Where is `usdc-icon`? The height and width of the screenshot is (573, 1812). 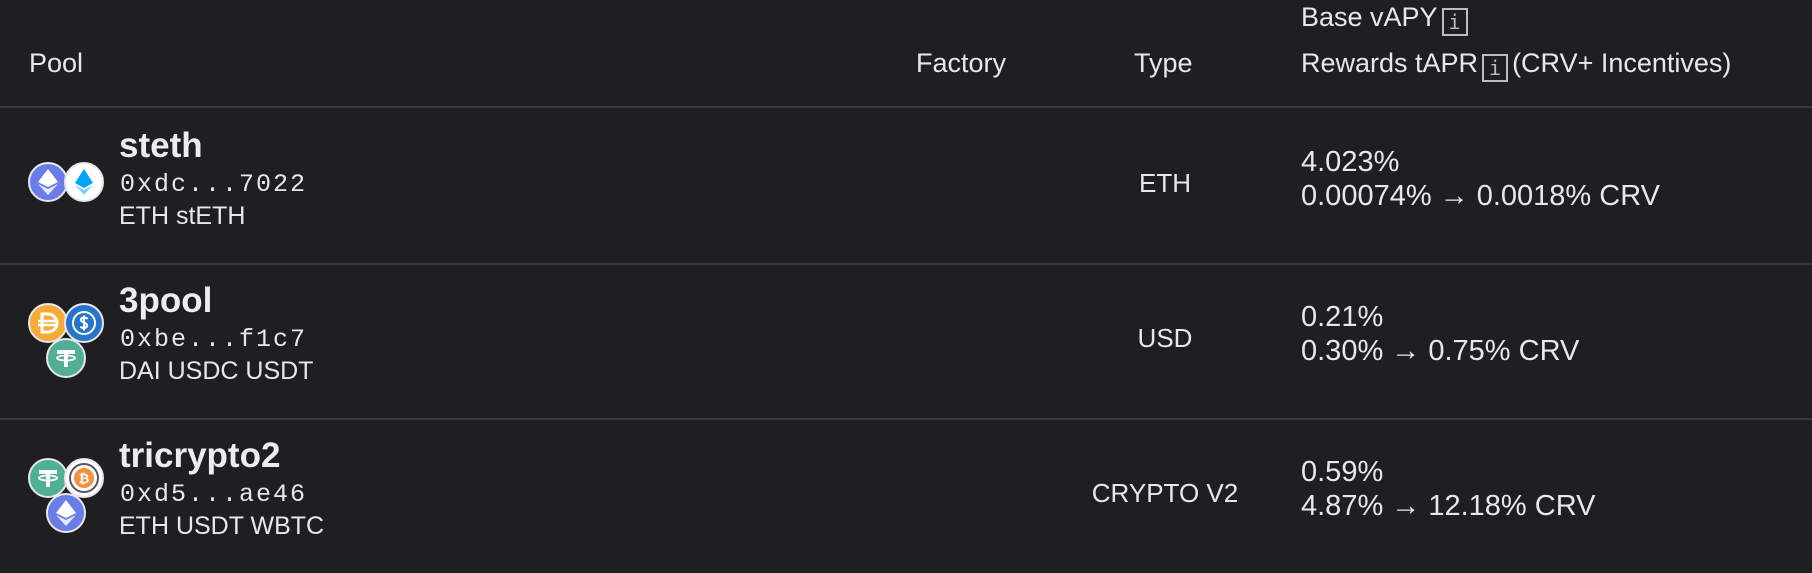
usdc-icon is located at coordinates (84, 323).